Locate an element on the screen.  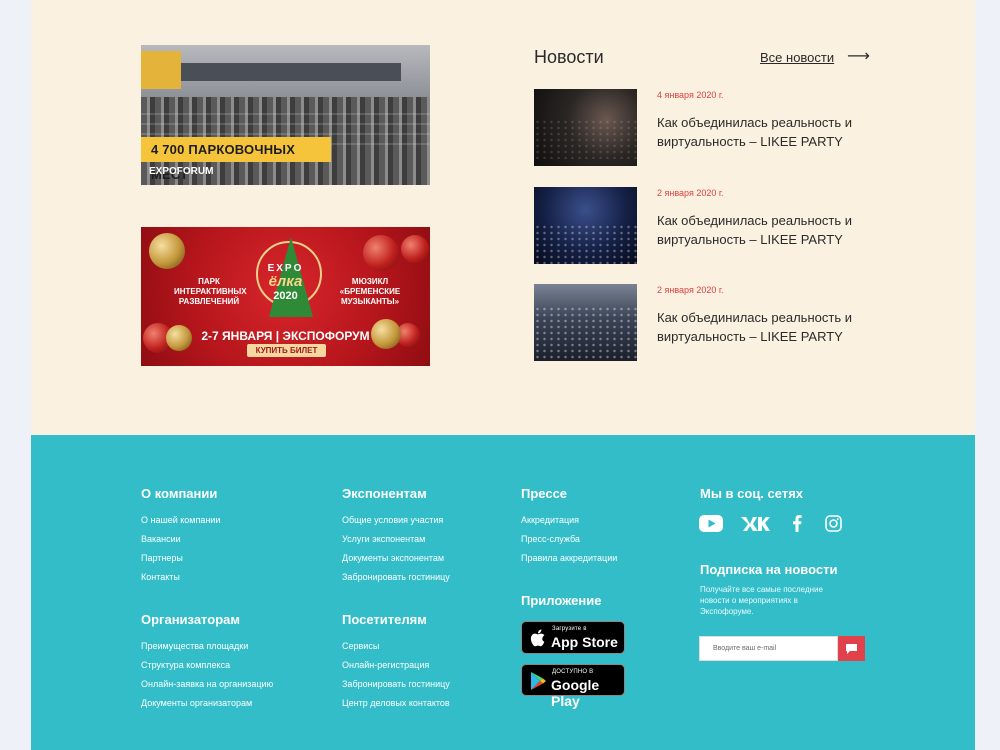
subscribe-button is located at coordinates (851, 648).